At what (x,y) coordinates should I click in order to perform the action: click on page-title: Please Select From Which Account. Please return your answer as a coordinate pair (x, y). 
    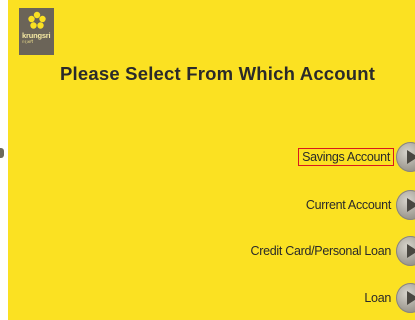
    Looking at the image, I should click on (218, 73).